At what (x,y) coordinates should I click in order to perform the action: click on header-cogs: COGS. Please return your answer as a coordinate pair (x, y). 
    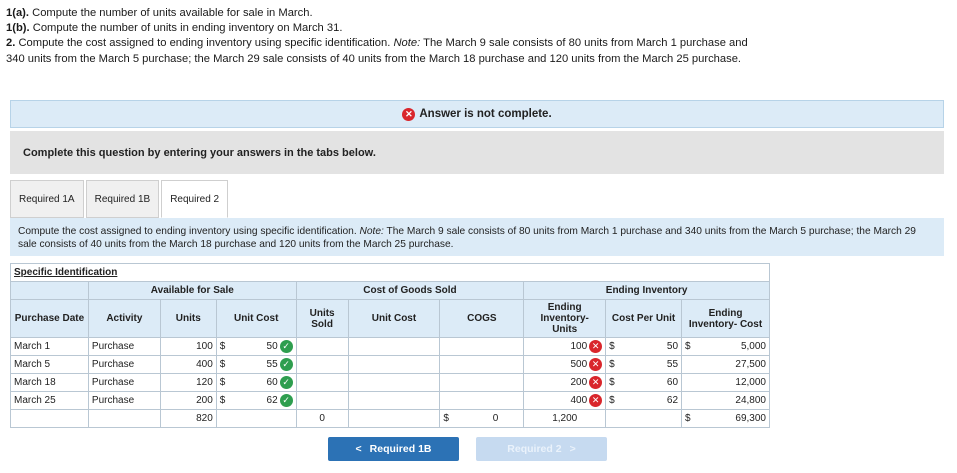
    Looking at the image, I should click on (482, 318).